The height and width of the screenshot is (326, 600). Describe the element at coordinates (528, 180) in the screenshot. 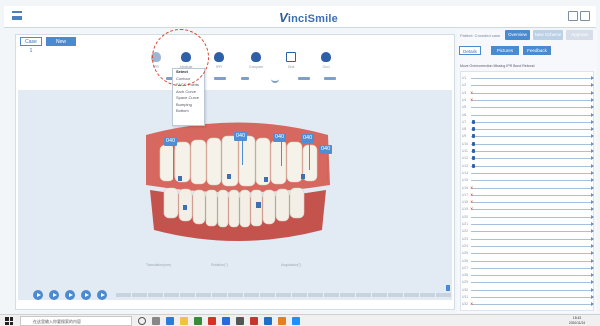

I see `chart-row: U15` at that location.